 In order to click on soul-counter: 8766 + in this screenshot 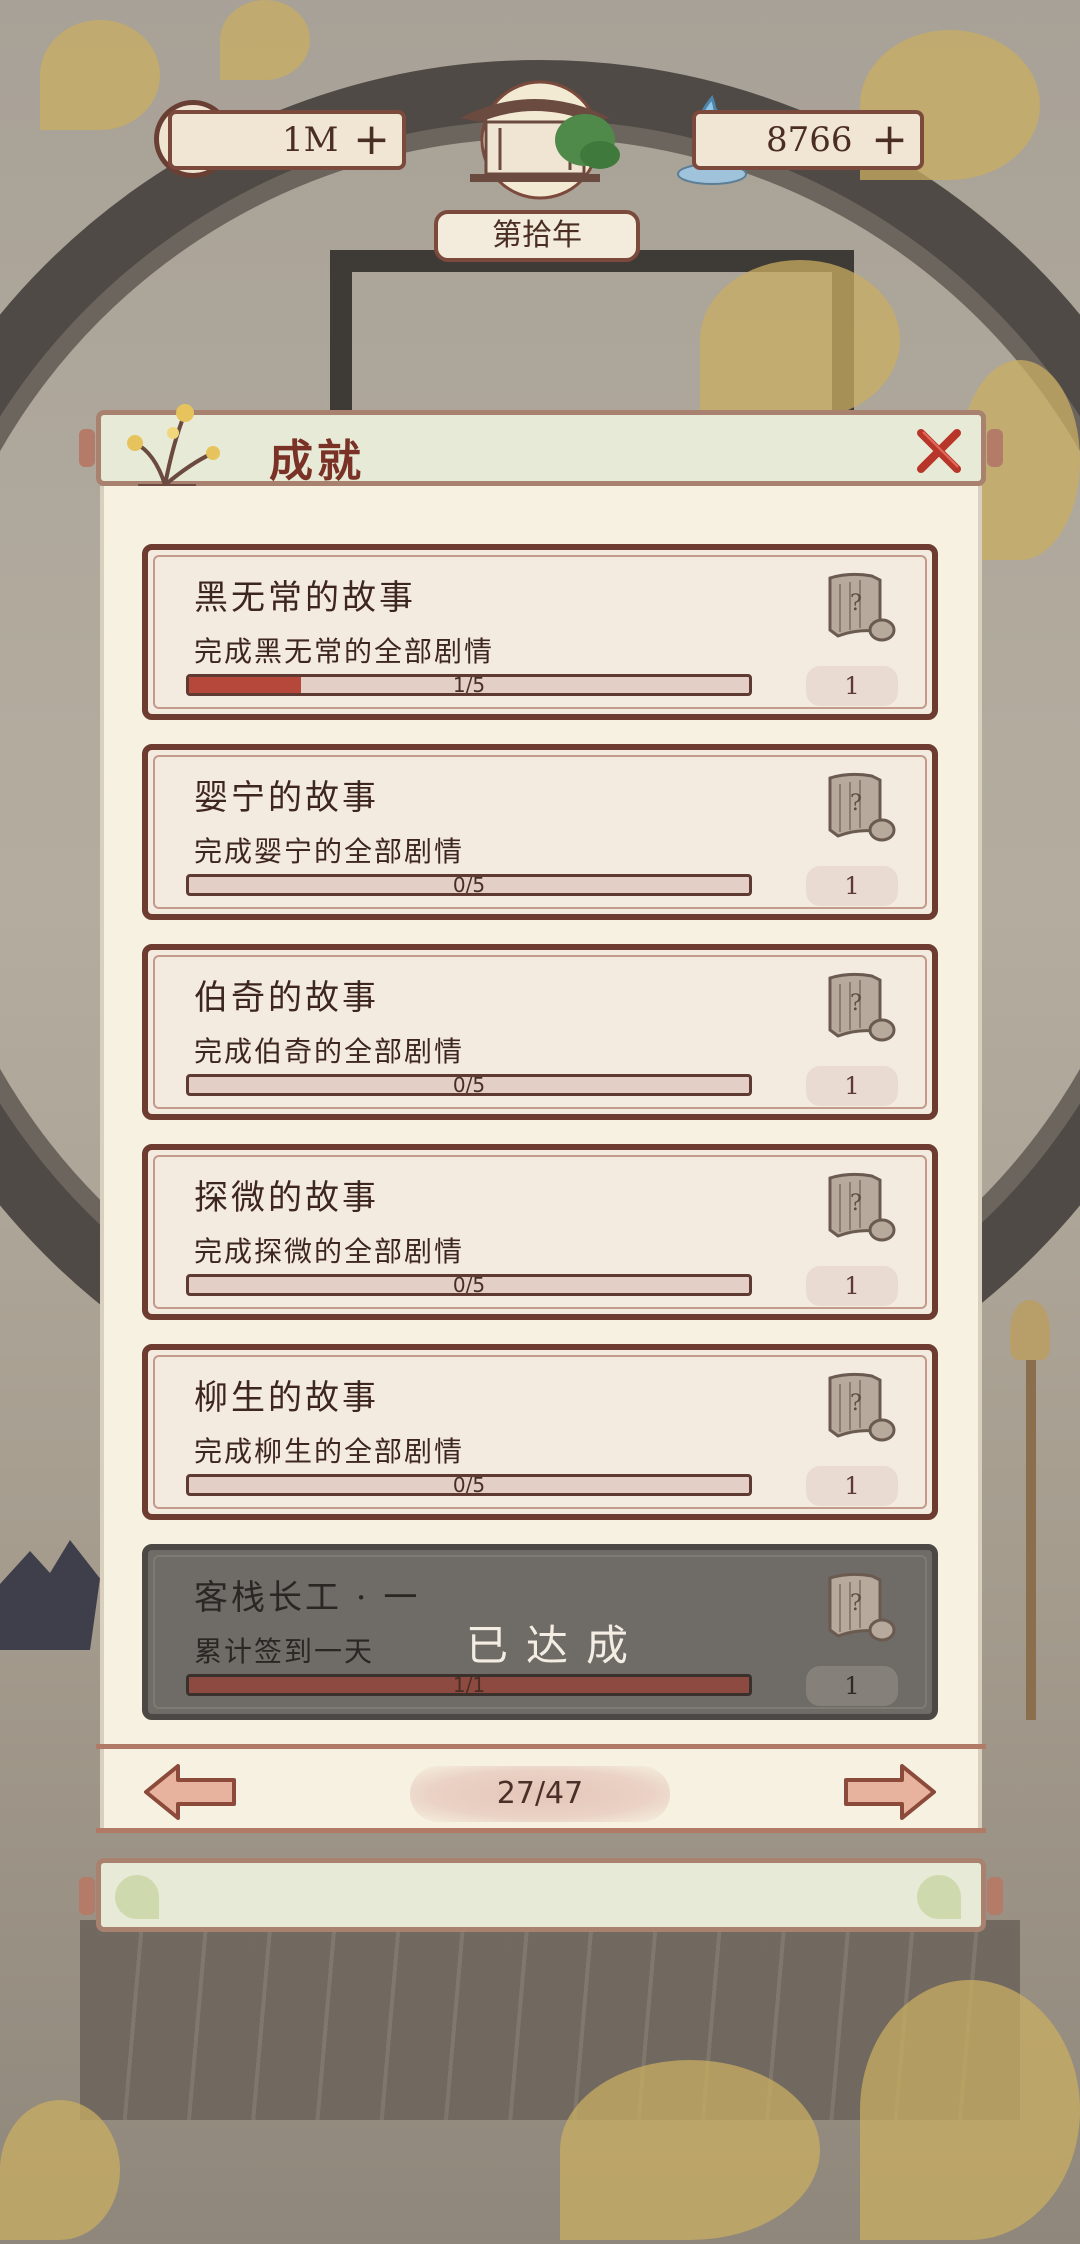, I will do `click(808, 140)`.